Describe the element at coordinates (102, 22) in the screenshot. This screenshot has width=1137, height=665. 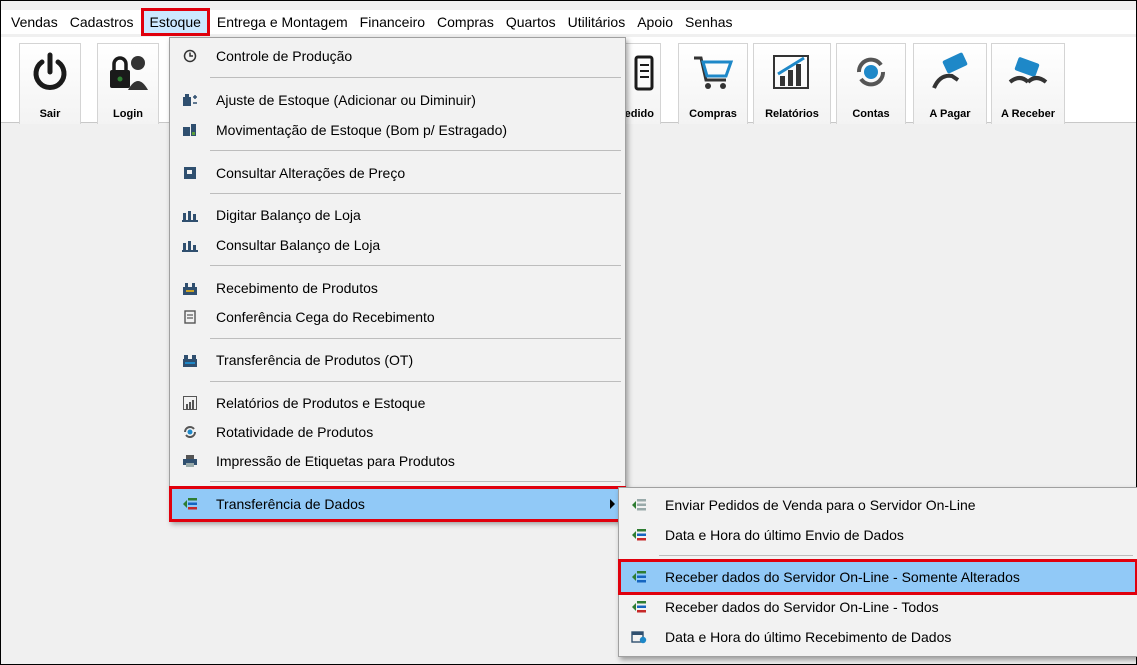
I see `menu-cadastros: Cadastros` at that location.